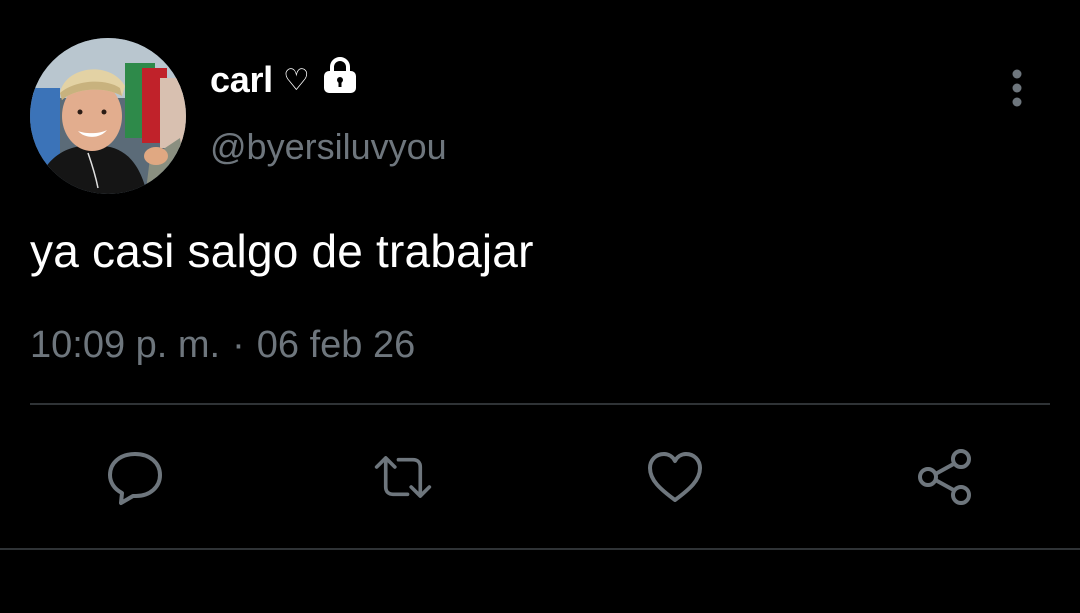  I want to click on more-options-button, so click(1017, 88).